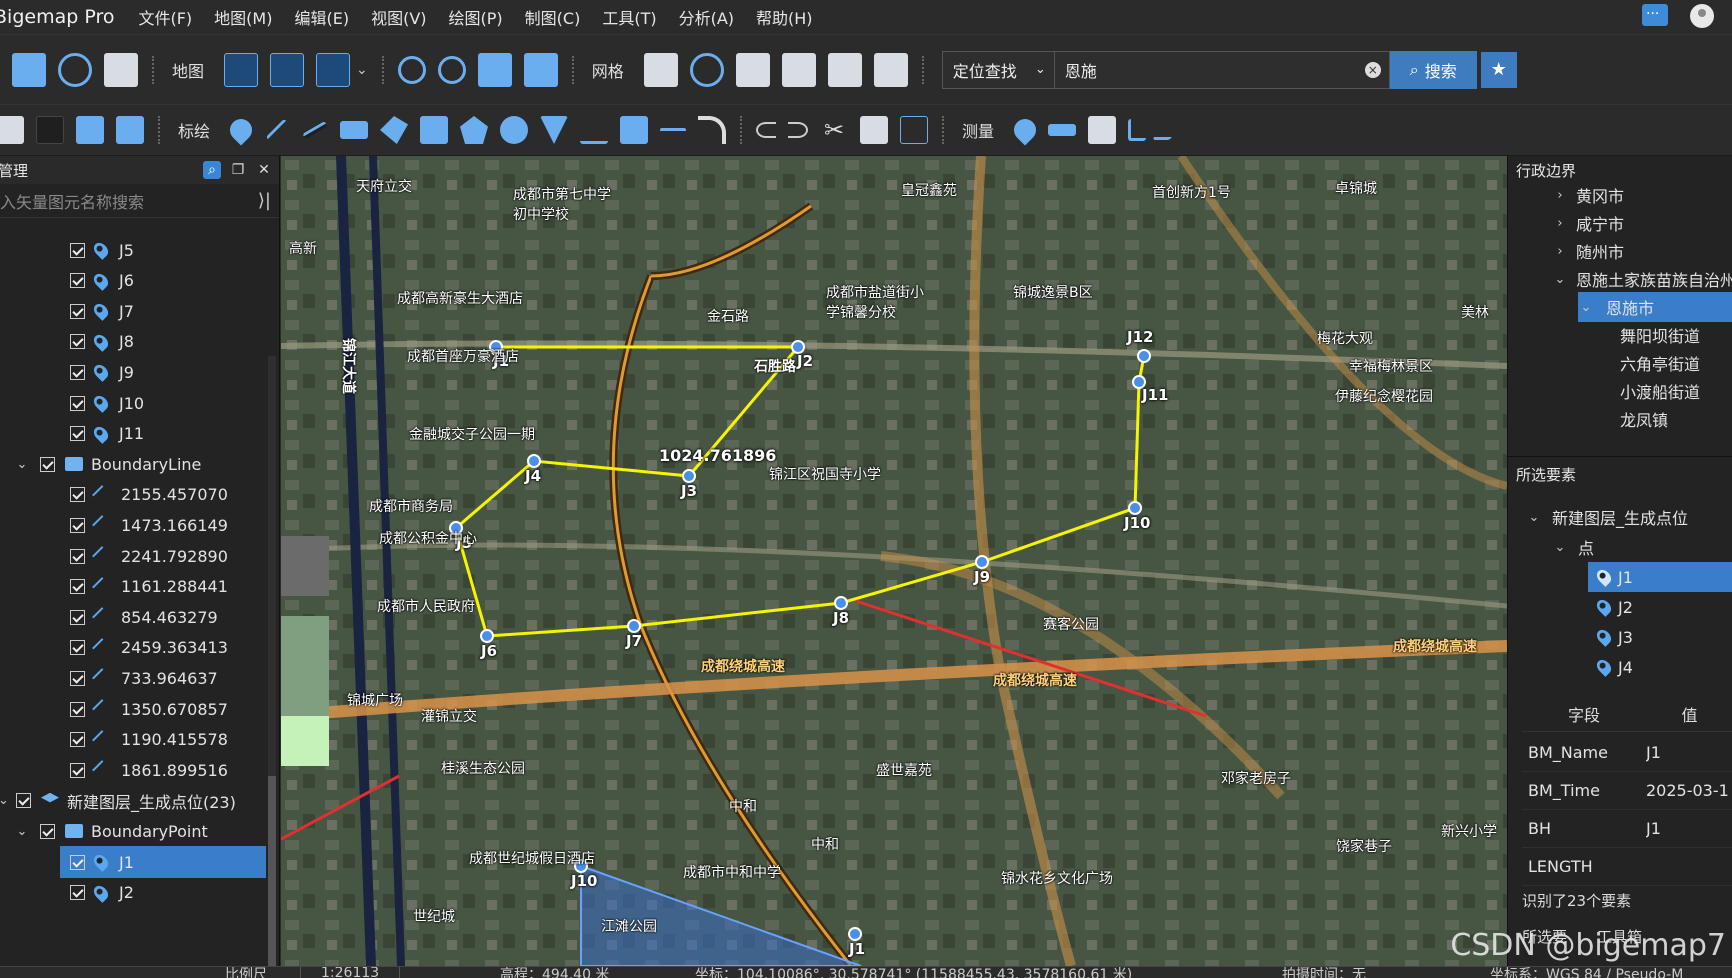 The height and width of the screenshot is (978, 1732). What do you see at coordinates (102, 311) in the screenshot?
I see `tree-item-point: J7` at bounding box center [102, 311].